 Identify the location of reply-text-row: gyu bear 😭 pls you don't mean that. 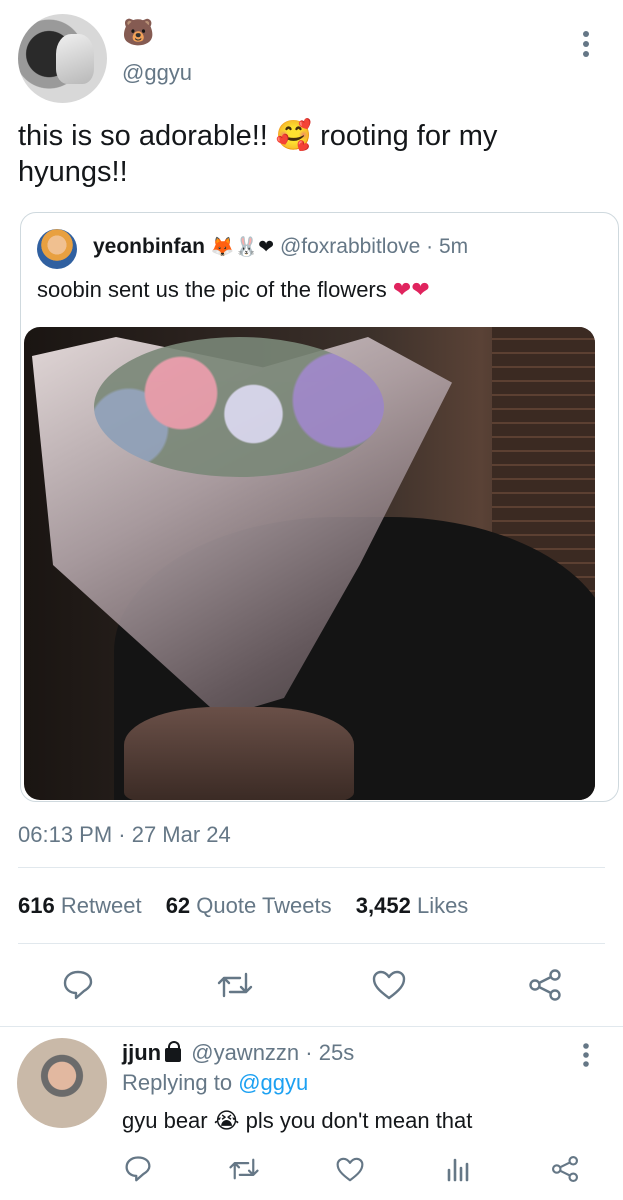
(297, 1121).